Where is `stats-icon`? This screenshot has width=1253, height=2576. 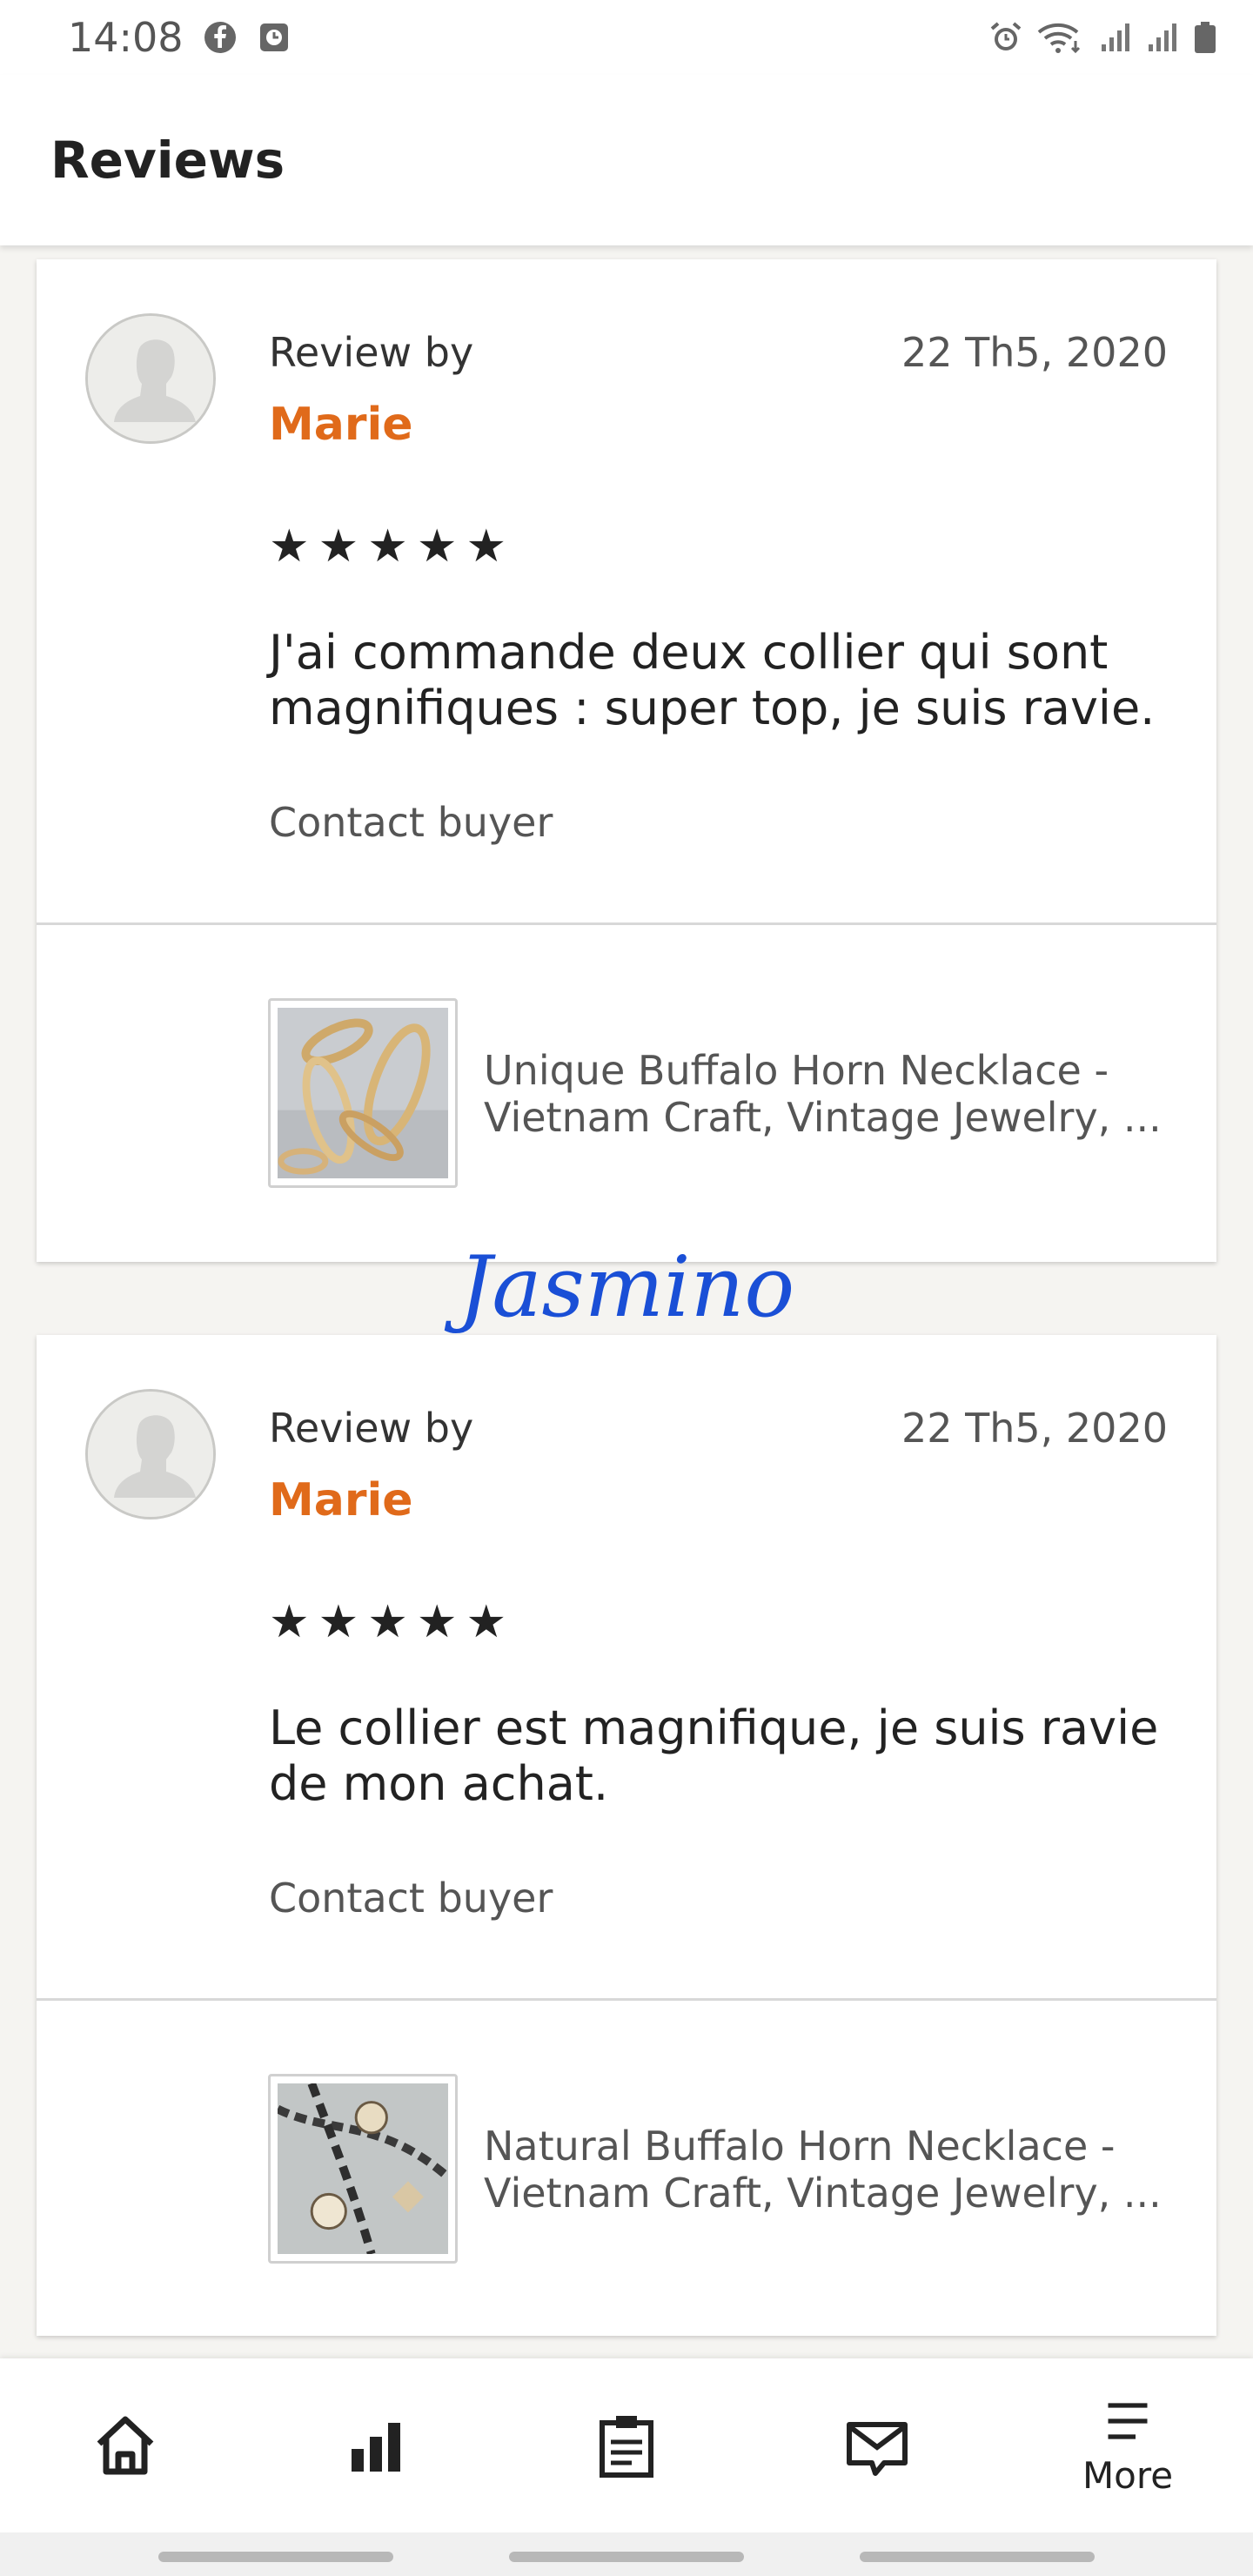 stats-icon is located at coordinates (376, 2448).